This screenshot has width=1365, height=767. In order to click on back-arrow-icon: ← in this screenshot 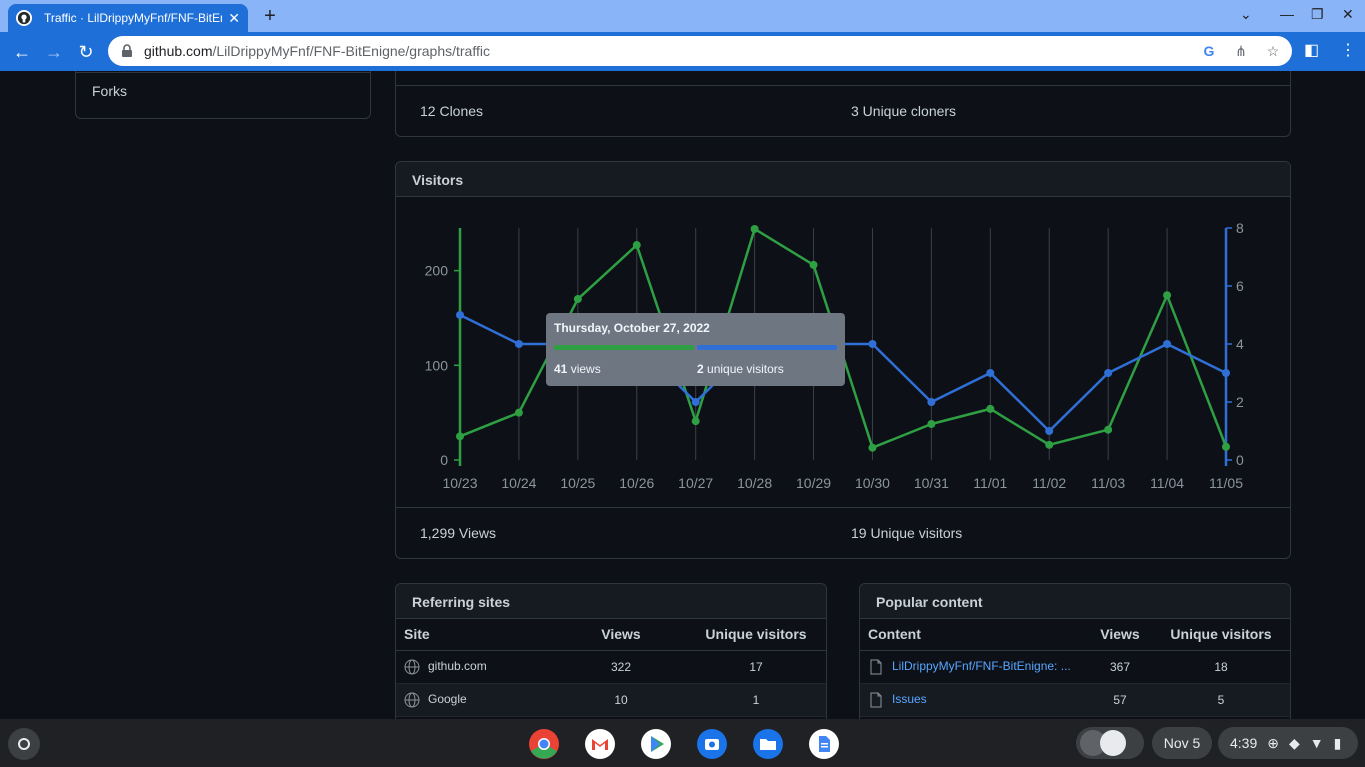, I will do `click(22, 52)`.